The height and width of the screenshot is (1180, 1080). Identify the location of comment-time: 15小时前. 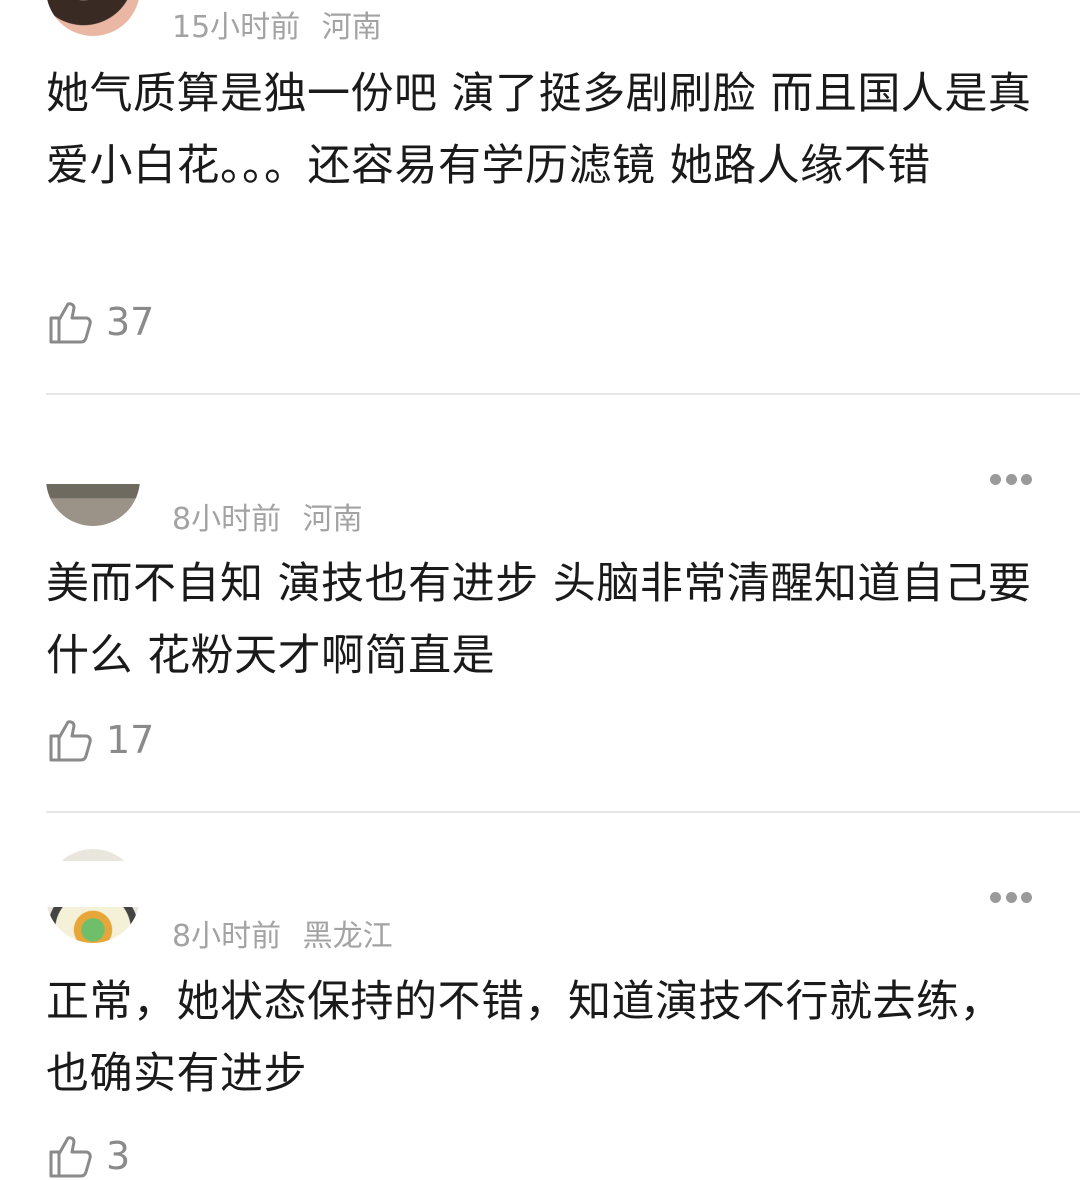
(236, 27).